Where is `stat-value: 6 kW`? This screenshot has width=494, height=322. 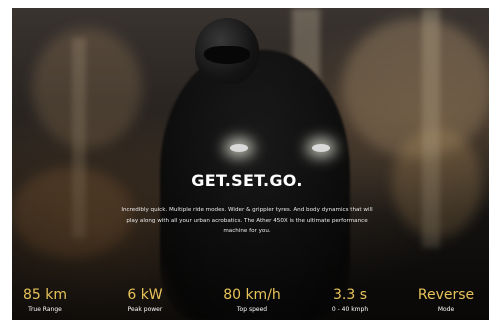
stat-value: 6 kW is located at coordinates (145, 295).